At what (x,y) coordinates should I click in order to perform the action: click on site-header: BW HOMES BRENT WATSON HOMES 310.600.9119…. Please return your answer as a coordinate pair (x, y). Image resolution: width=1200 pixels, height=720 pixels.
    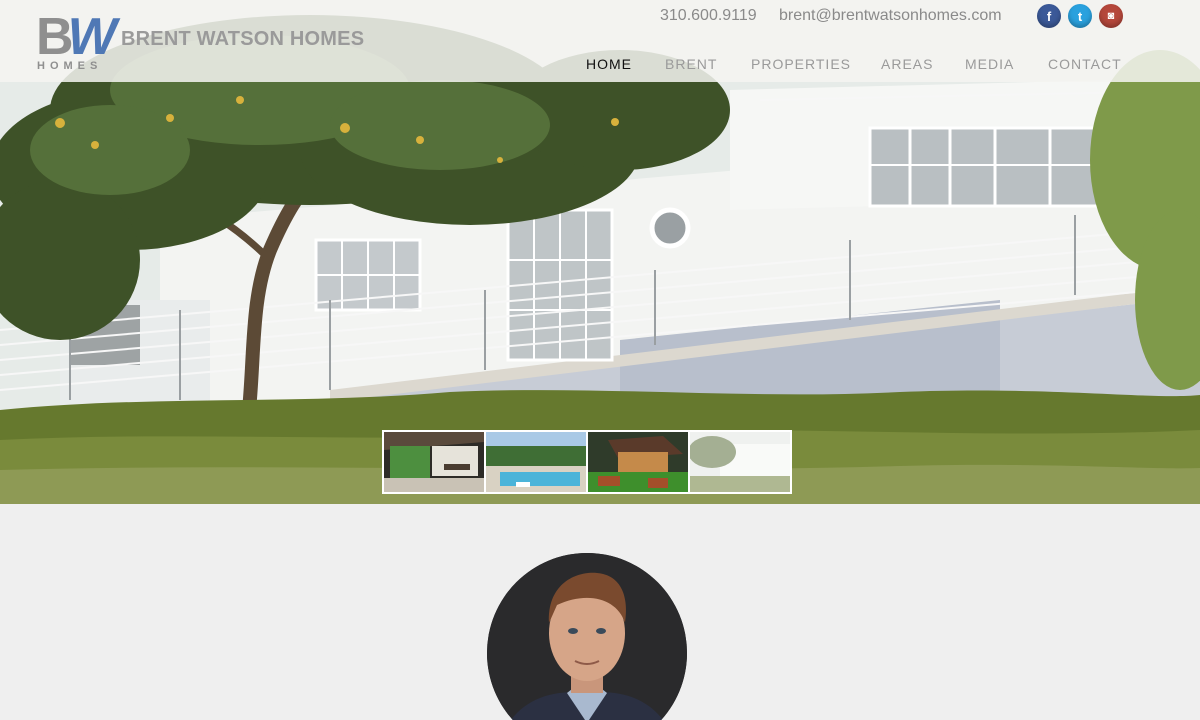
    Looking at the image, I should click on (600, 41).